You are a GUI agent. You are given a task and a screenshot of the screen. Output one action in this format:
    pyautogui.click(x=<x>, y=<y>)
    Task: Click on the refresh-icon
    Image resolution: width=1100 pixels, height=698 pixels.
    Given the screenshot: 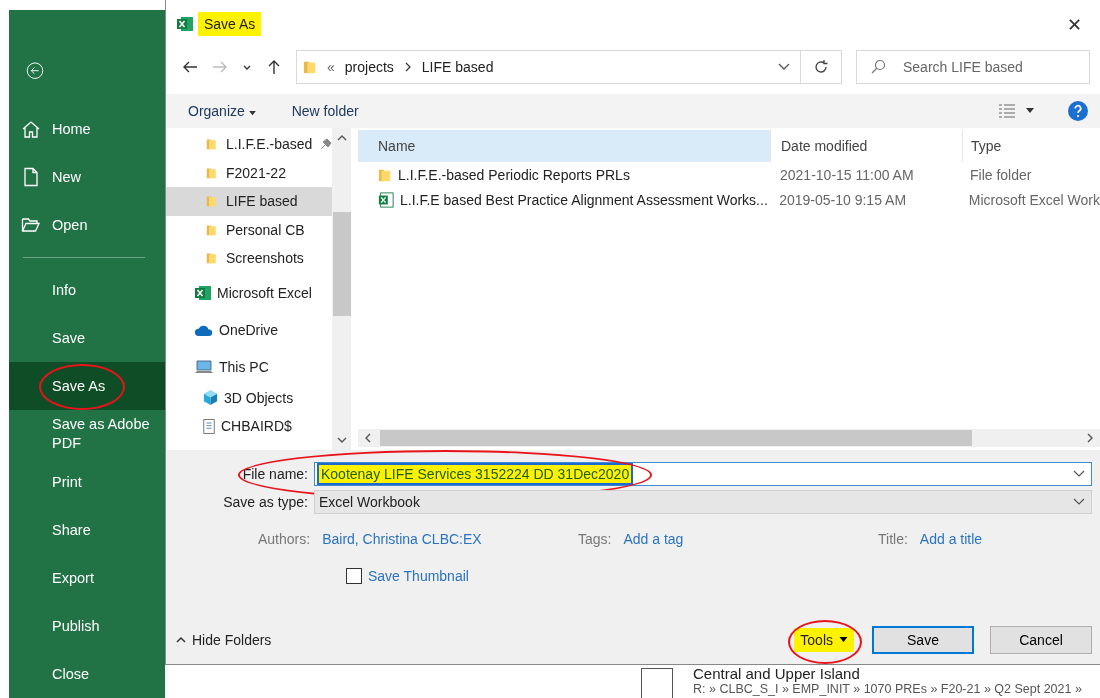 What is the action you would take?
    pyautogui.click(x=821, y=67)
    